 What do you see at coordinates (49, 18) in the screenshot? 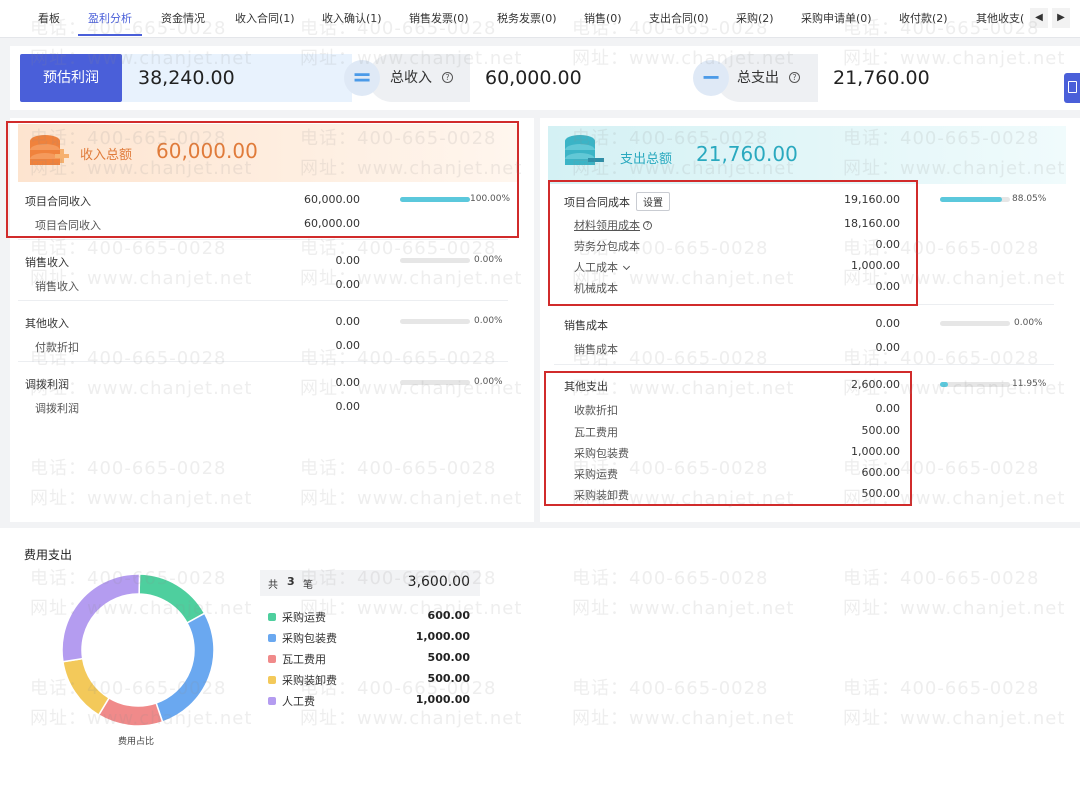
I see `tab-dashboard: 看板` at bounding box center [49, 18].